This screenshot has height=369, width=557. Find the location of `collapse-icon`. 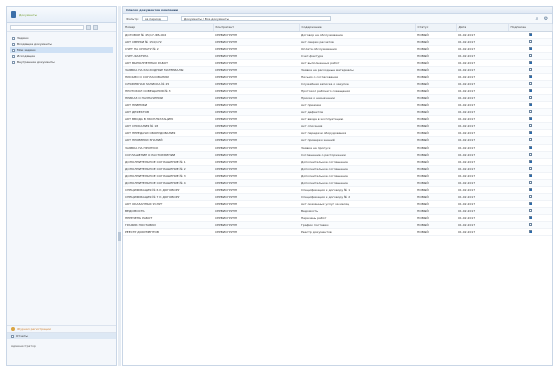

collapse-icon is located at coordinates (88, 27).